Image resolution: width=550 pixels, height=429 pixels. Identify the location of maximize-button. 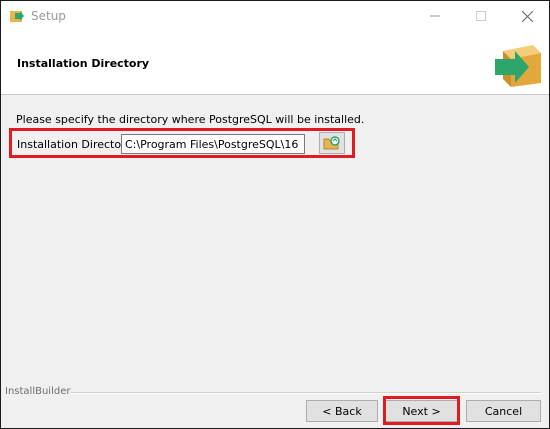
(481, 16).